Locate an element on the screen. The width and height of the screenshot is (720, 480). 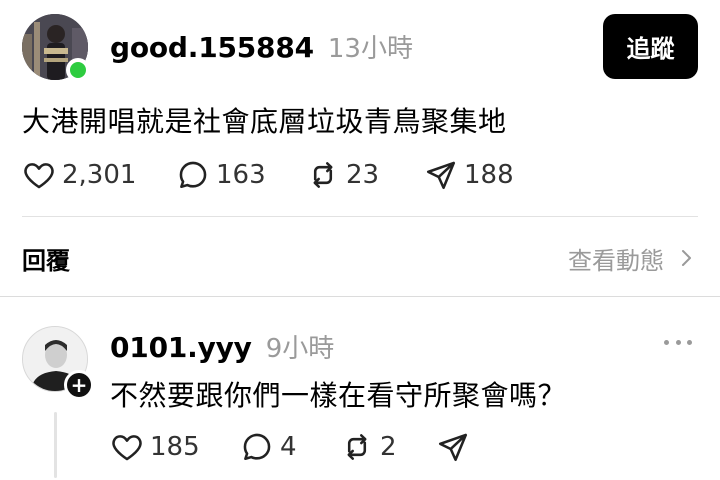
share-button: 188 is located at coordinates (469, 175).